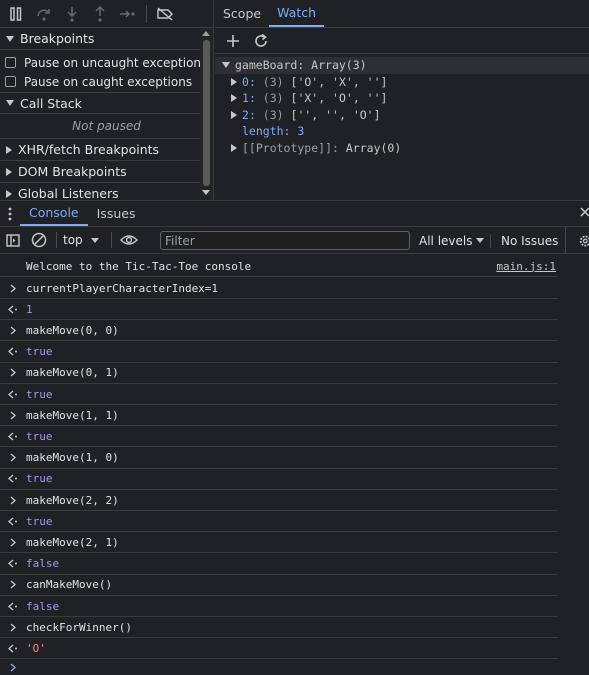 Image resolution: width=589 pixels, height=675 pixels. Describe the element at coordinates (279, 416) in the screenshot. I see `console-input-line: makeMove(1, 1)` at that location.